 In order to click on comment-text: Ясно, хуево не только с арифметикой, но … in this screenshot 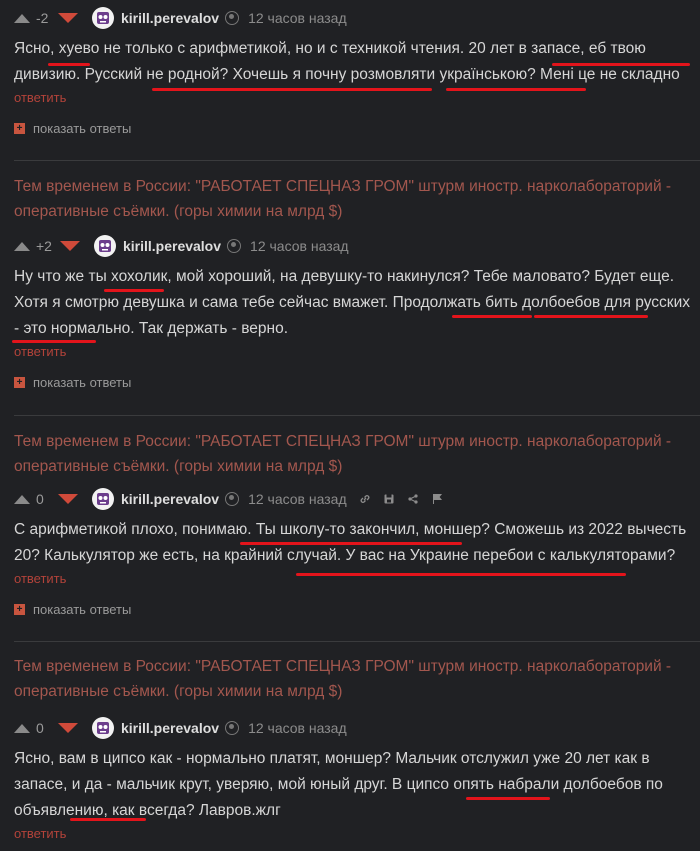, I will do `click(347, 61)`.